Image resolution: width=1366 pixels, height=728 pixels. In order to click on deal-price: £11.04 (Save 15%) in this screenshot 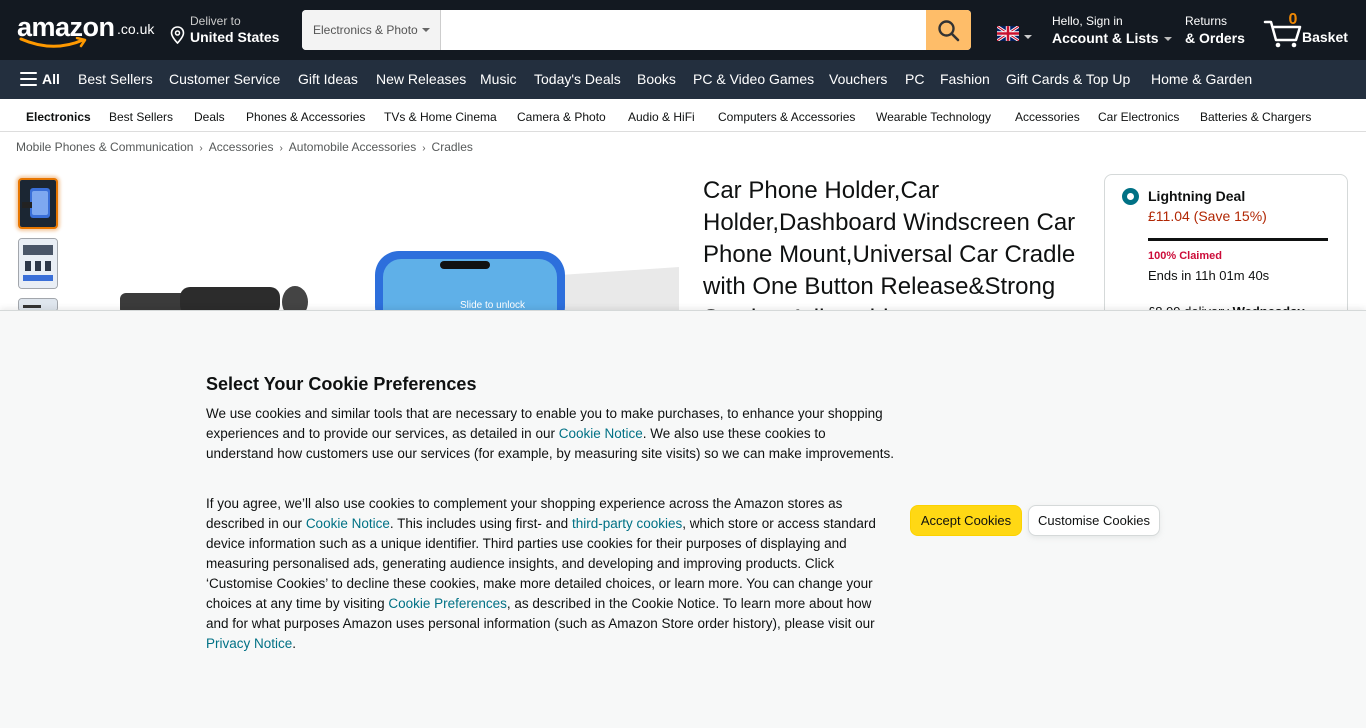, I will do `click(1207, 216)`.